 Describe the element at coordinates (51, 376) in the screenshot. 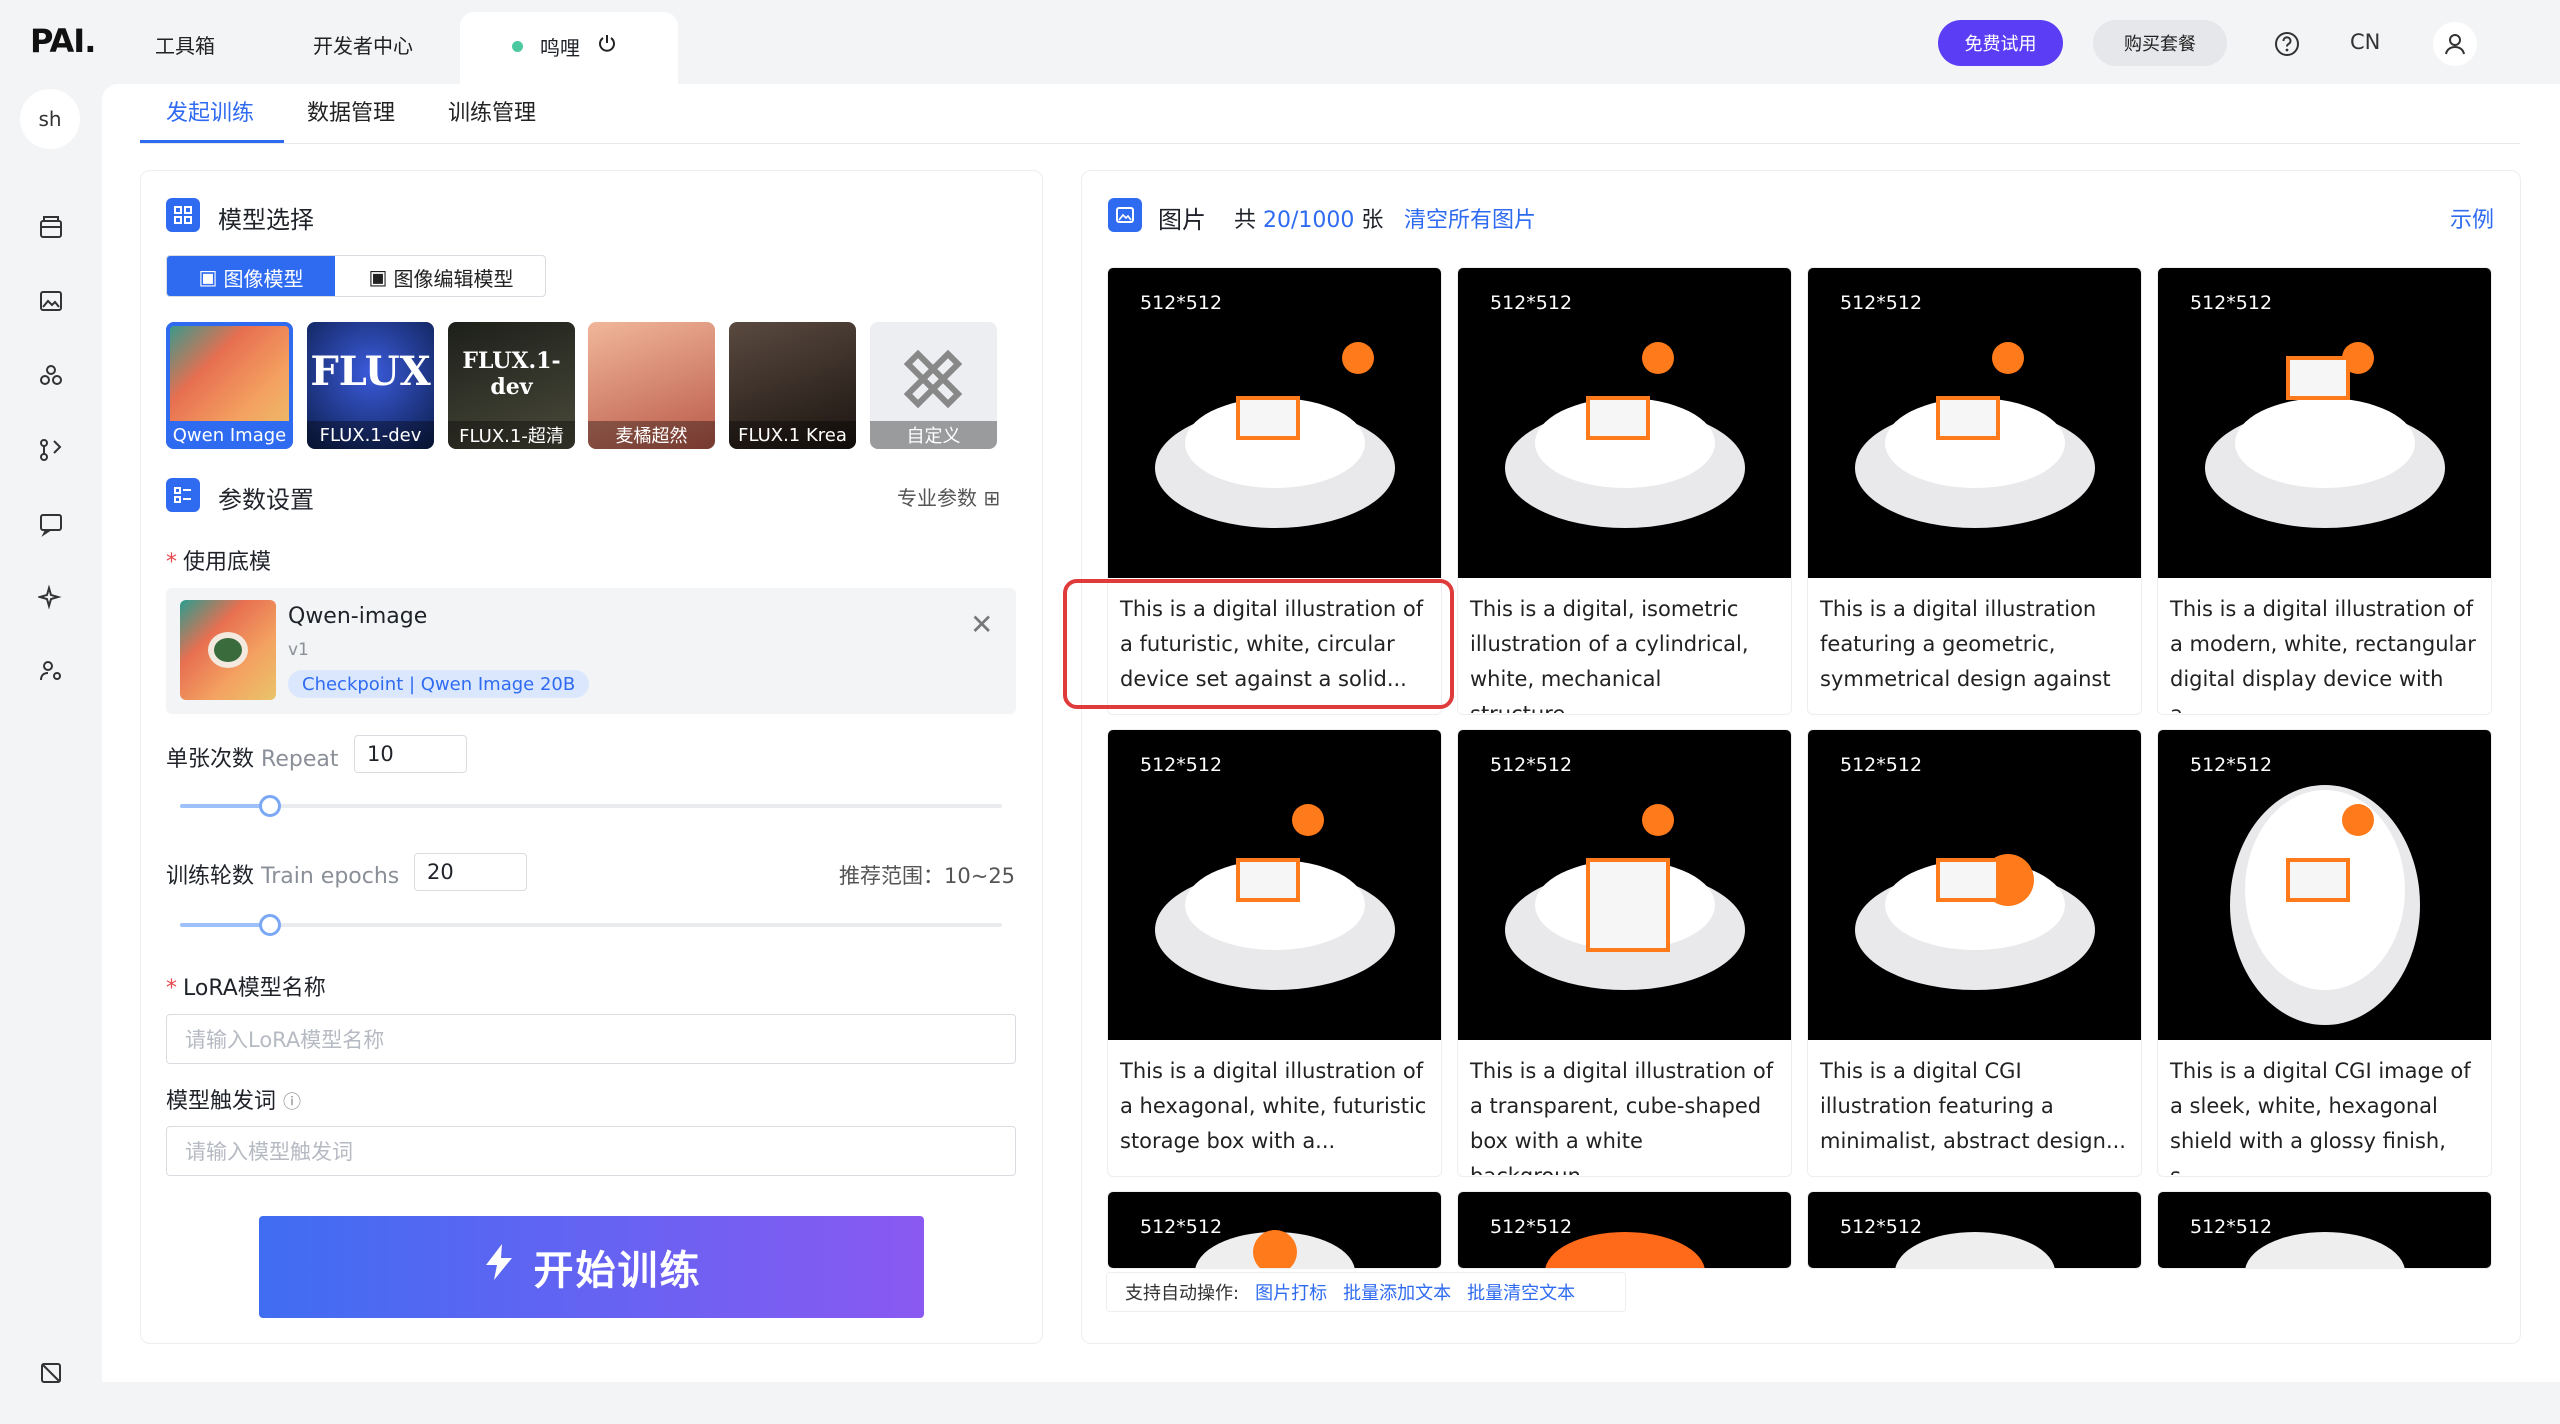

I see `cluster-icon` at that location.